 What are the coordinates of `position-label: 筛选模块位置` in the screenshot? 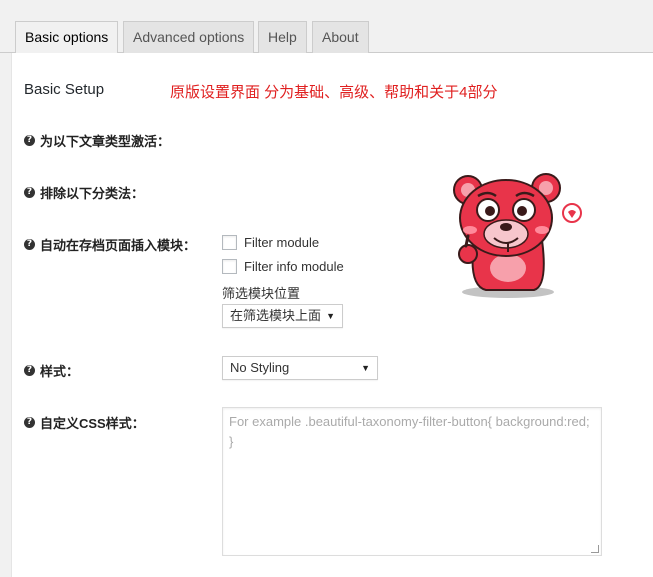 It's located at (261, 293).